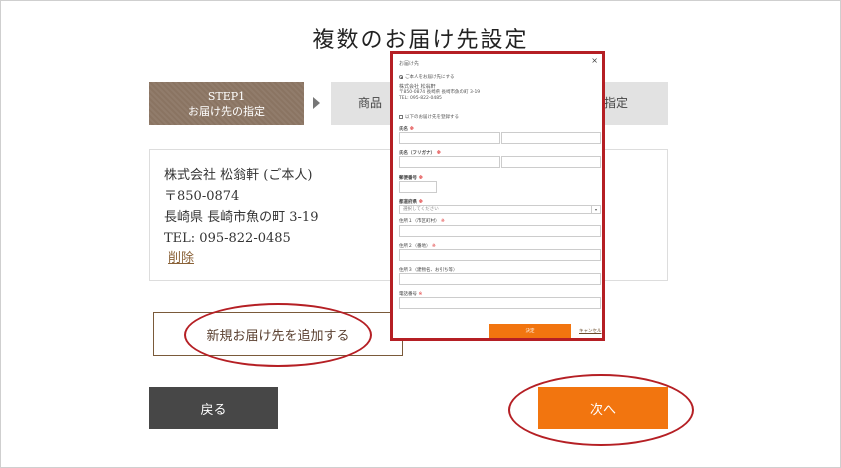 This screenshot has width=841, height=468. What do you see at coordinates (551, 162) in the screenshot?
I see `first-name-kana-input` at bounding box center [551, 162].